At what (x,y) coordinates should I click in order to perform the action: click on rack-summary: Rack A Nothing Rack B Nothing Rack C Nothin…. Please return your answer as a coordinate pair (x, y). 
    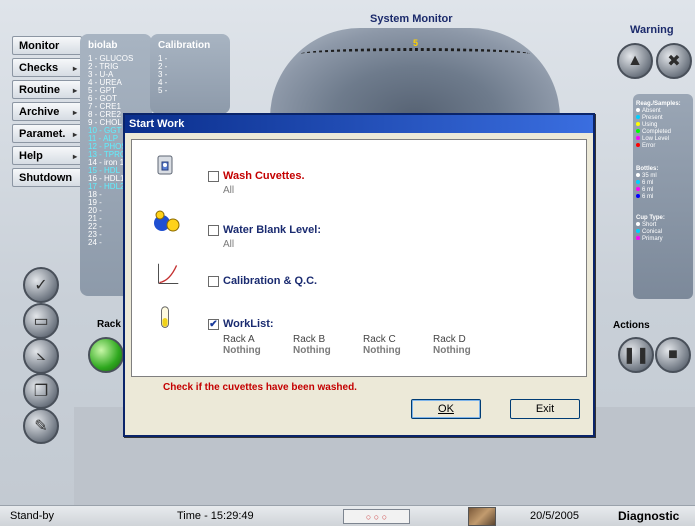
    Looking at the image, I should click on (363, 345).